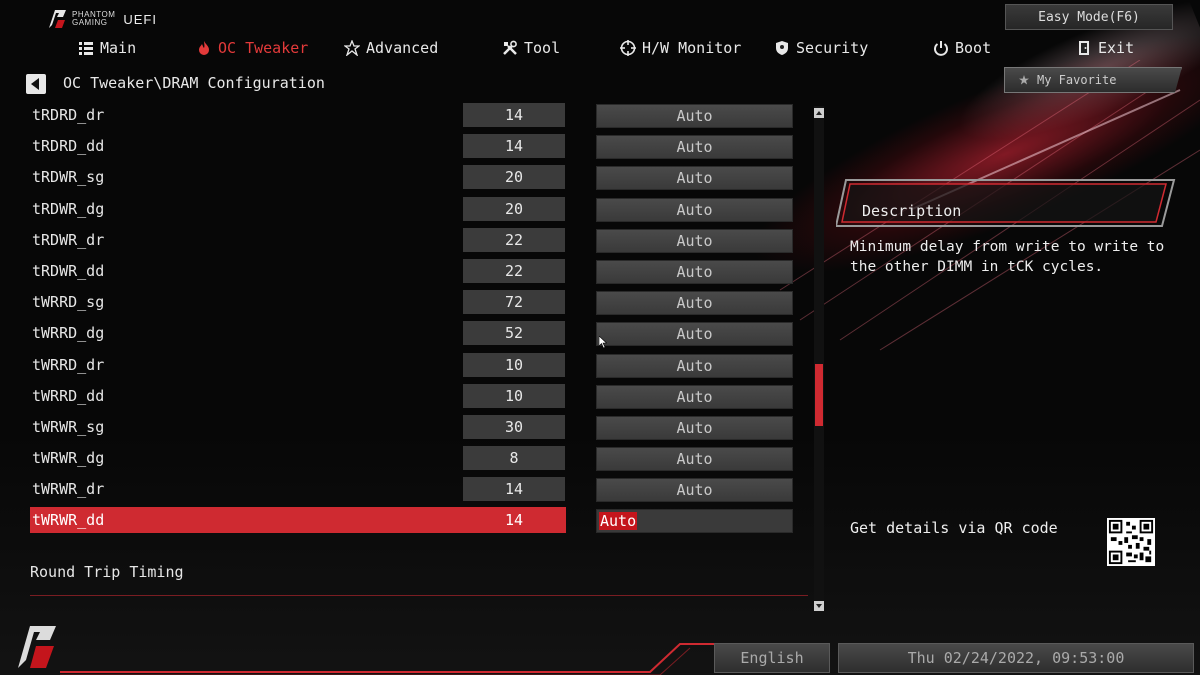  What do you see at coordinates (37, 647) in the screenshot?
I see `phantom-gaming-emblem-icon` at bounding box center [37, 647].